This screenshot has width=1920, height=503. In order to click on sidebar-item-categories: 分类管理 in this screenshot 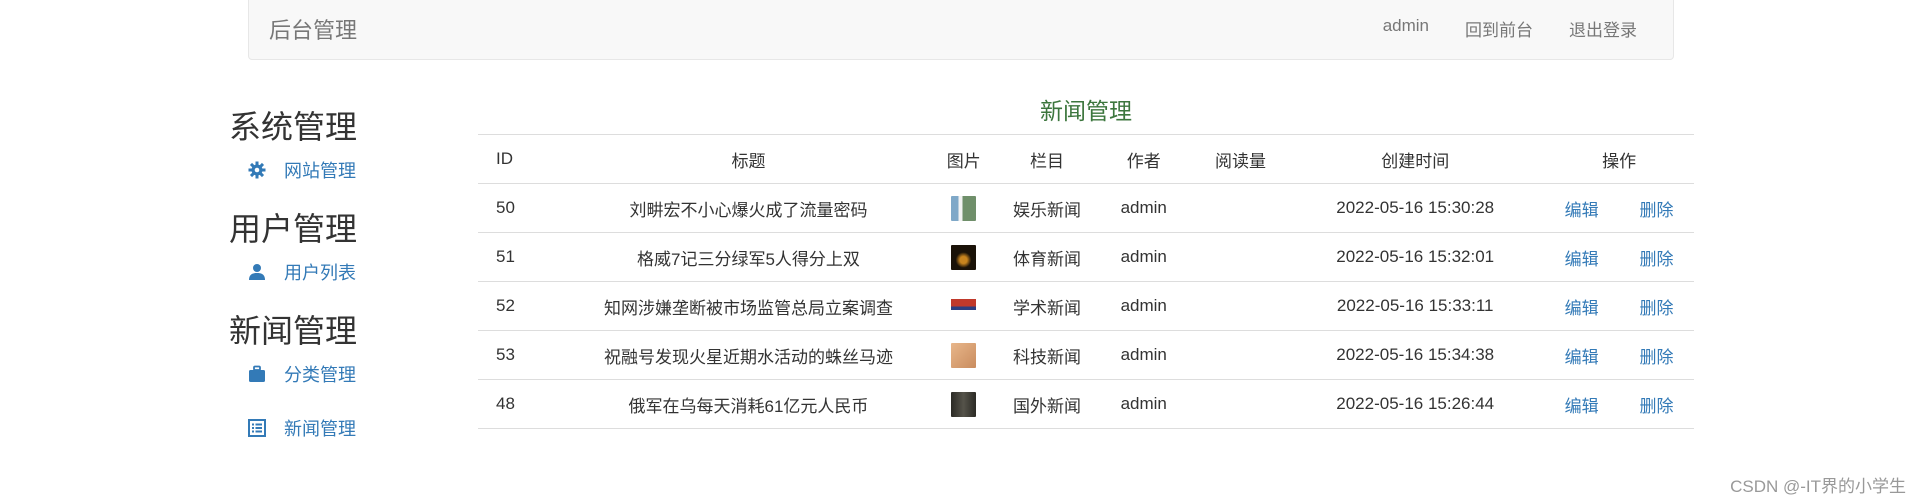, I will do `click(344, 374)`.